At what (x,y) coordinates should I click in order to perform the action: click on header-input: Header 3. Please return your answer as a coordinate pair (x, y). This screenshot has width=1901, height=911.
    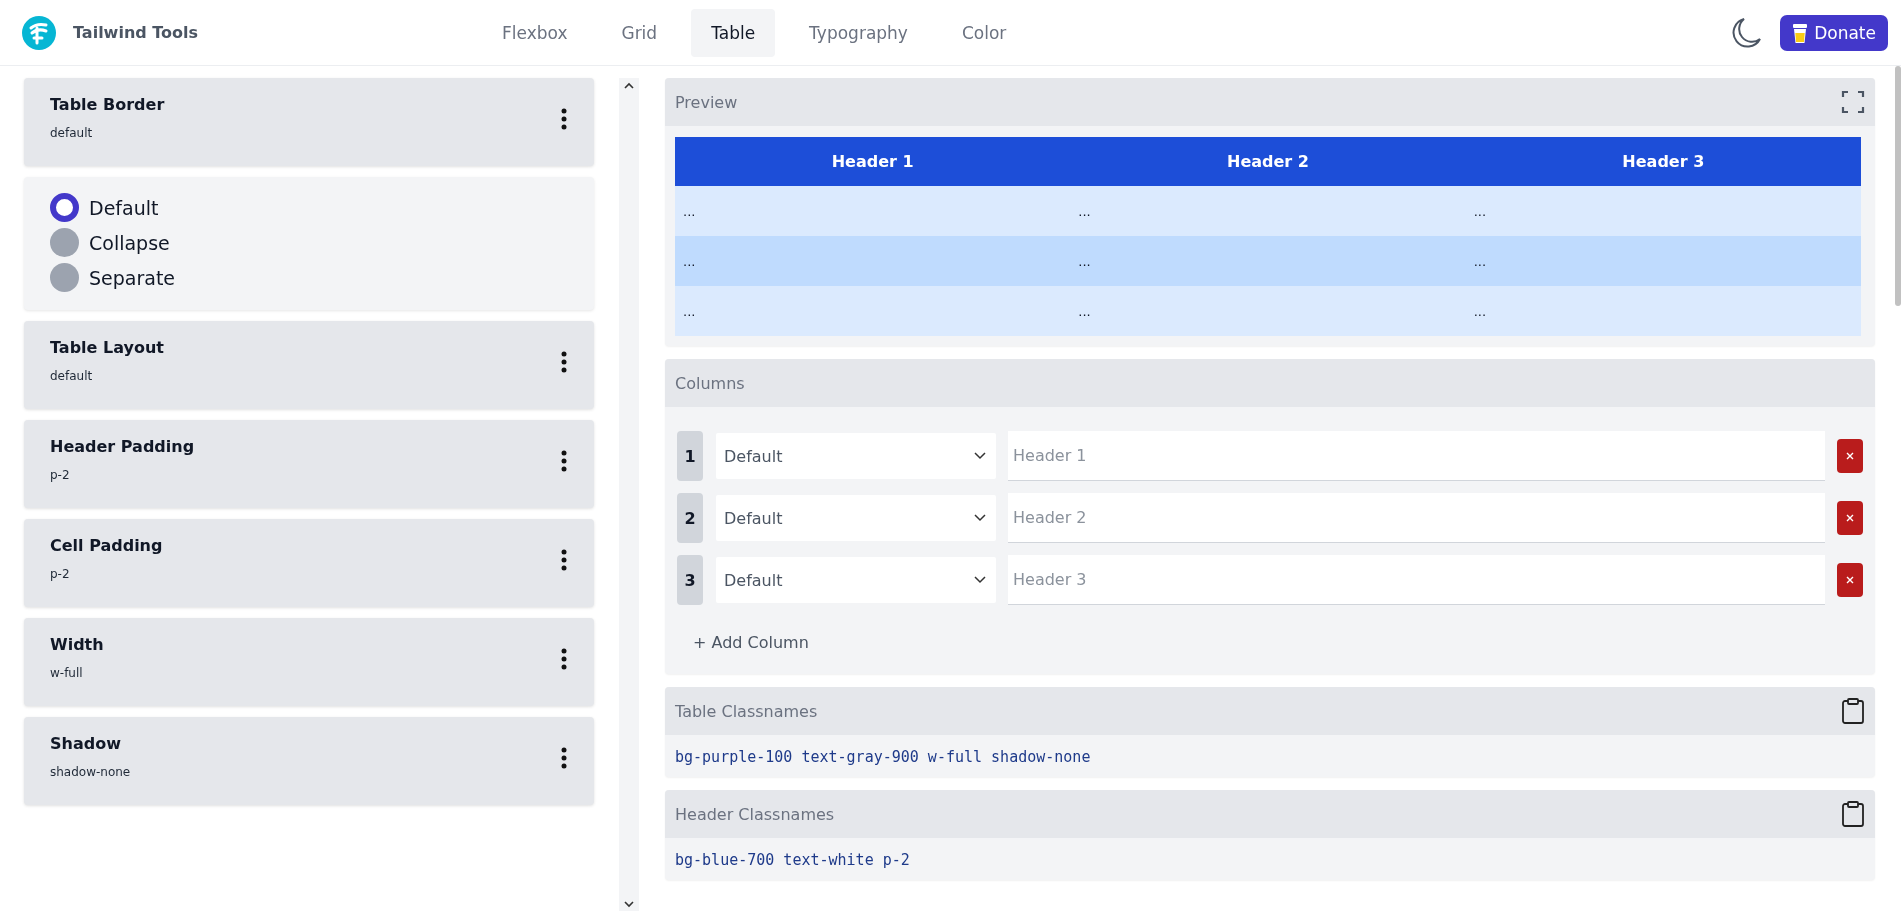
    Looking at the image, I should click on (1416, 580).